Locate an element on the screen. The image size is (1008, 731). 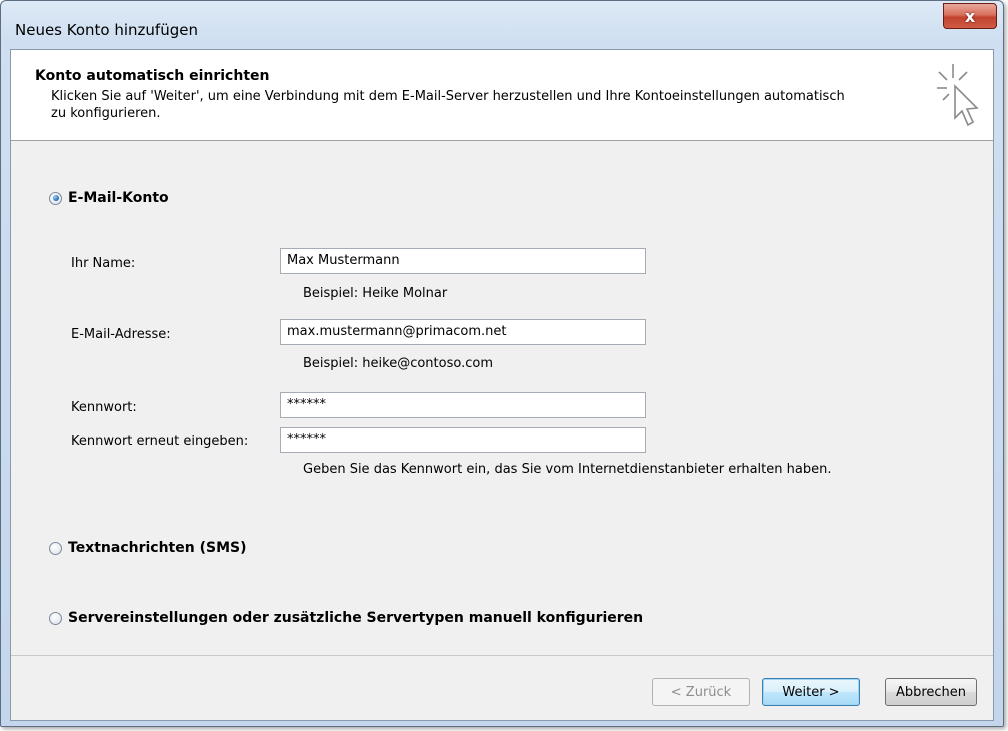
close-icon: x is located at coordinates (970, 16).